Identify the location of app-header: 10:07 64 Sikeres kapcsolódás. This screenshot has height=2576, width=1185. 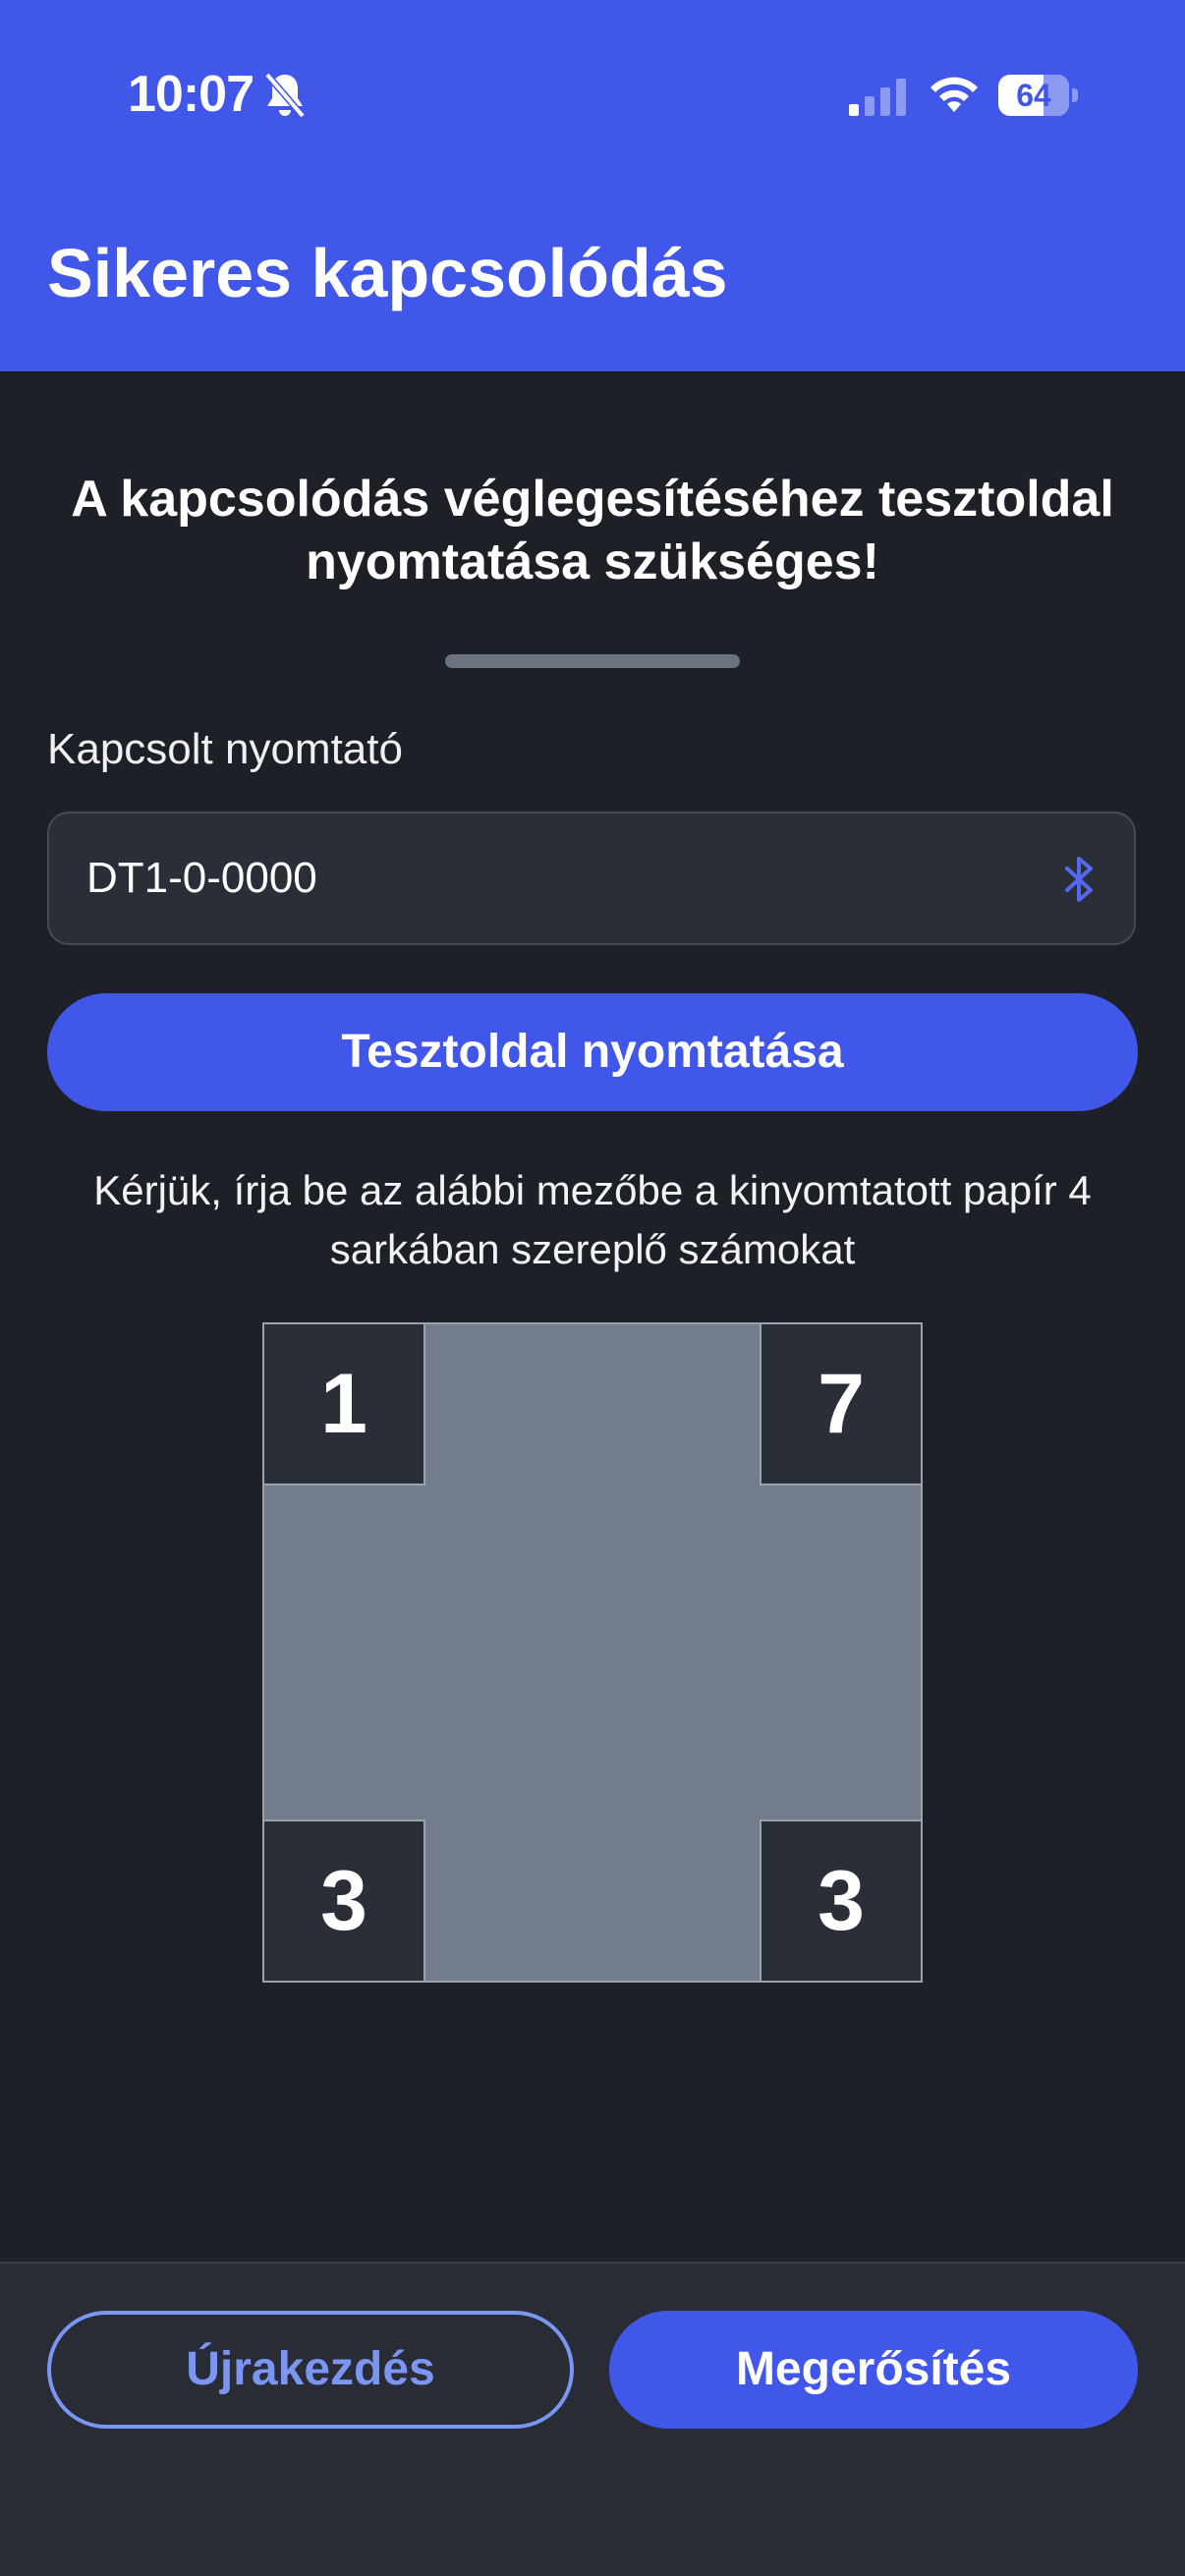
(592, 185).